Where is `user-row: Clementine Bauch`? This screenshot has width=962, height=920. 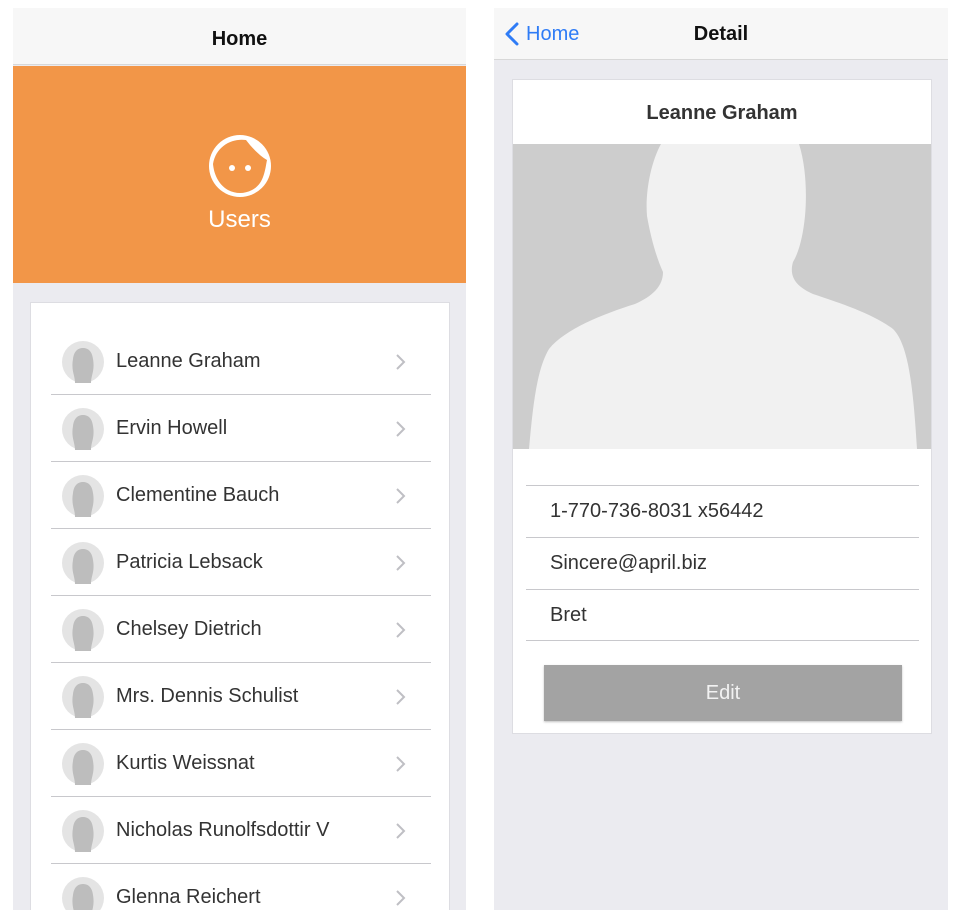
user-row: Clementine Bauch is located at coordinates (241, 495).